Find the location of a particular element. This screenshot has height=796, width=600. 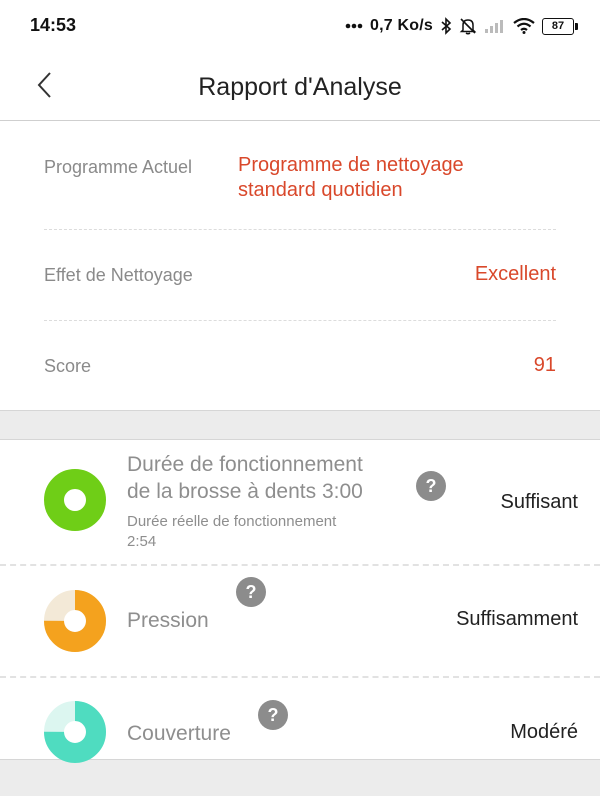

program-label: Programme Actuel is located at coordinates (118, 167).